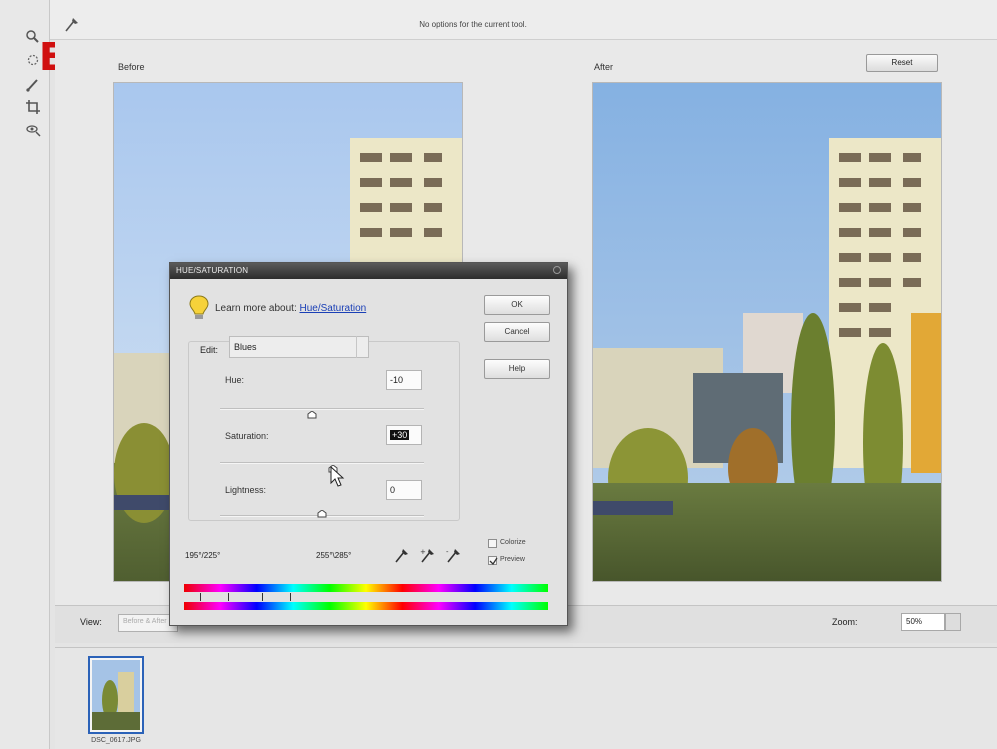 This screenshot has height=749, width=997. What do you see at coordinates (366, 588) in the screenshot?
I see `color-bar-top` at bounding box center [366, 588].